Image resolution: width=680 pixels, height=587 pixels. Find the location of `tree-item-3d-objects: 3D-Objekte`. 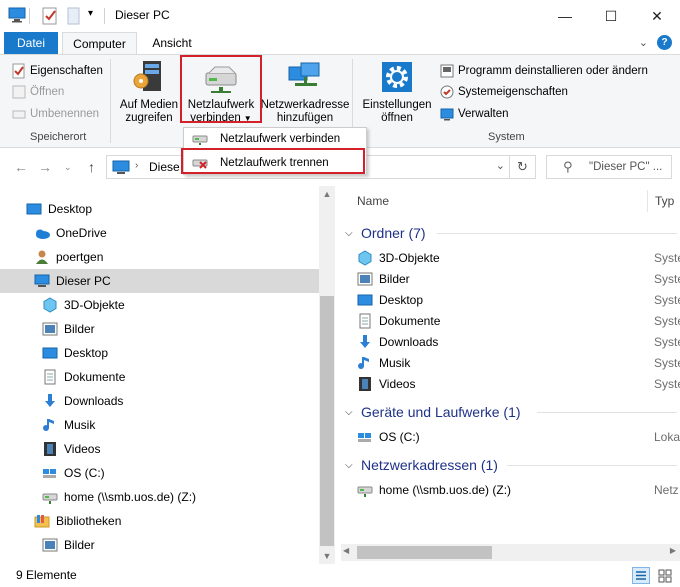

tree-item-3d-objects: 3D-Objekte is located at coordinates (83, 305).